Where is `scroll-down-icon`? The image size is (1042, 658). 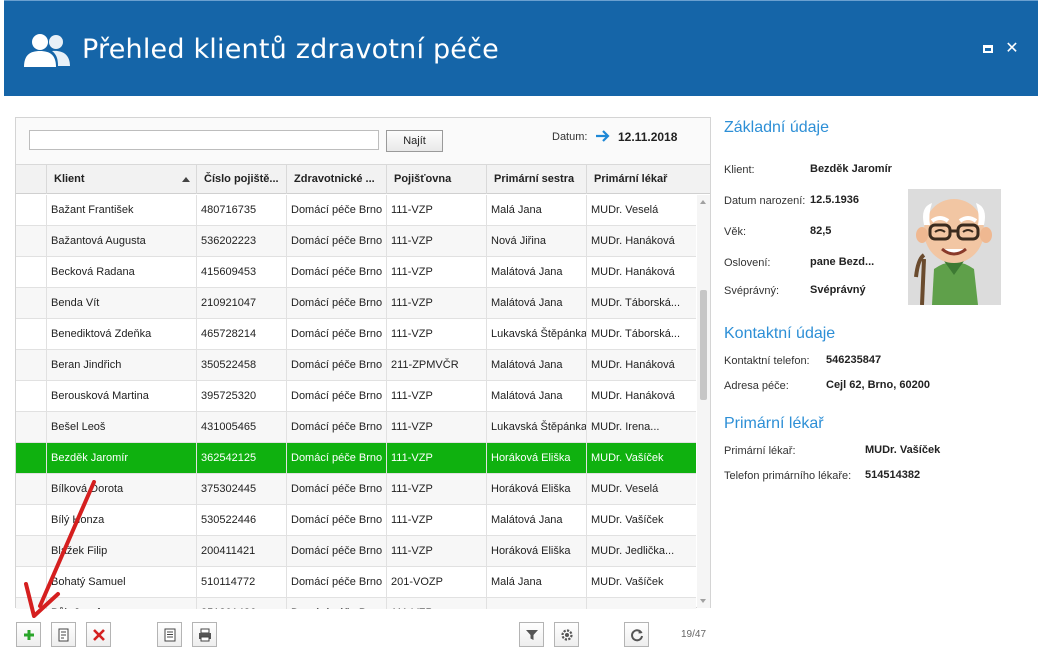
scroll-down-icon is located at coordinates (703, 601).